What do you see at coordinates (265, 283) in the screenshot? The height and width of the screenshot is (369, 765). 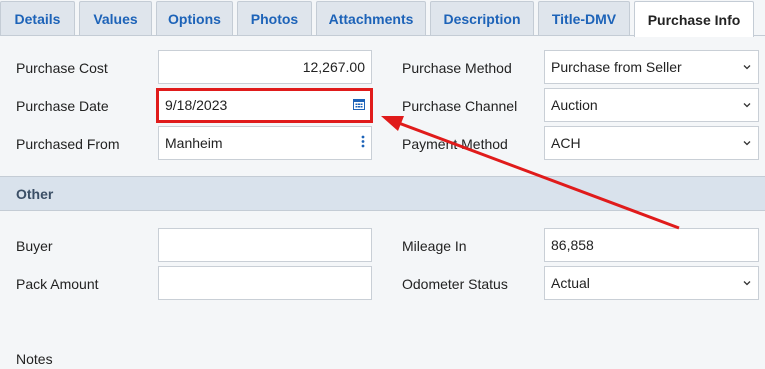 I see `pack-amount-field` at bounding box center [265, 283].